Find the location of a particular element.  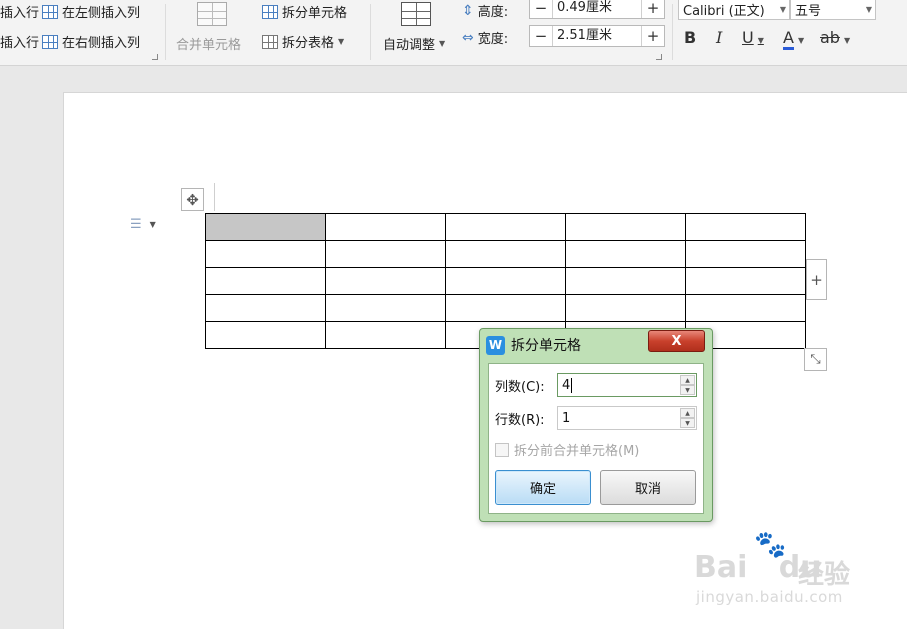

underline-glyph: U is located at coordinates (748, 37).